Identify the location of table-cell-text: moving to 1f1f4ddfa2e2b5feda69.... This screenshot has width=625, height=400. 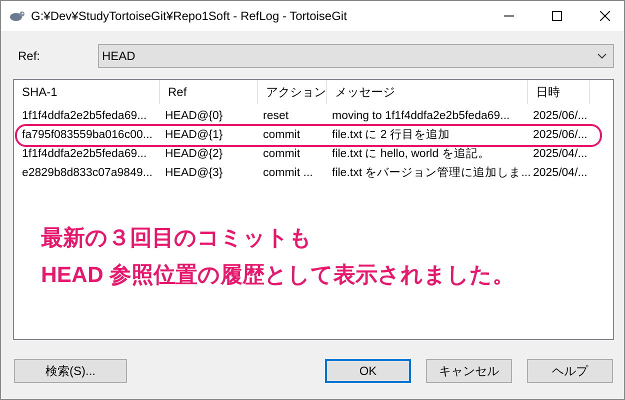
(421, 116).